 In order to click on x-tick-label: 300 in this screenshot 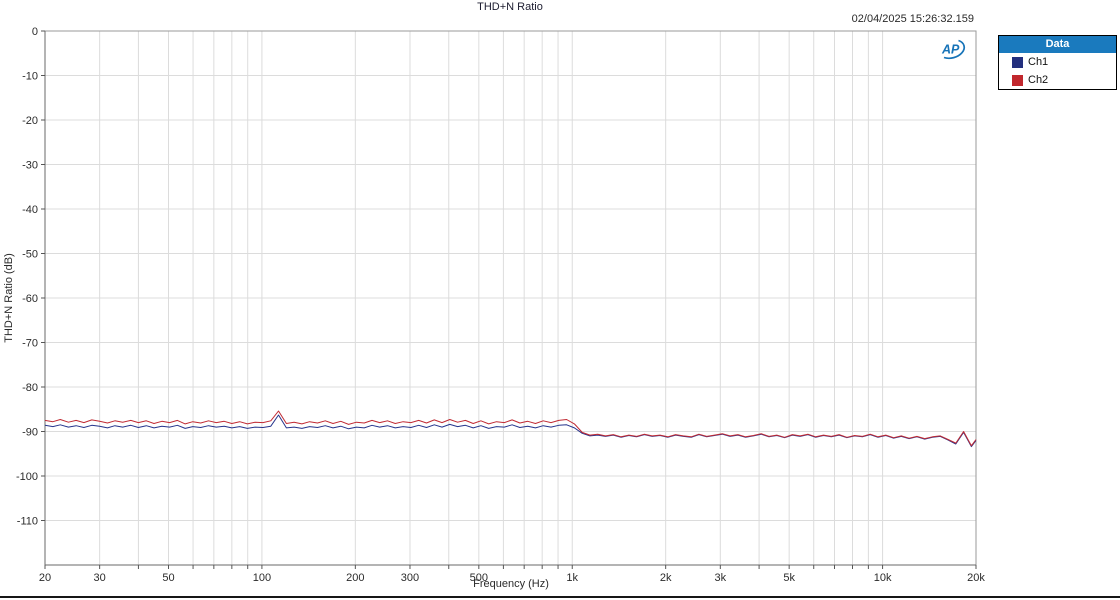, I will do `click(410, 578)`.